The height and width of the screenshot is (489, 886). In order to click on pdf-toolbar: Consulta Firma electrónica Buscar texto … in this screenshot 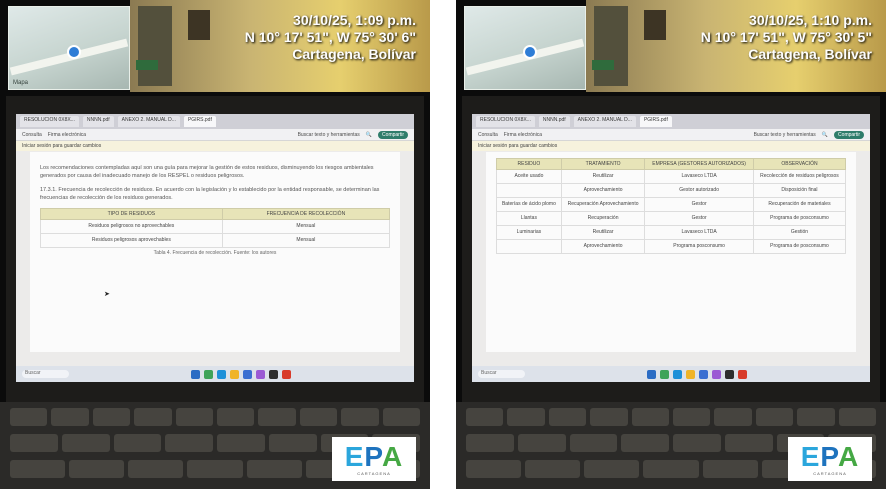, I will do `click(671, 135)`.